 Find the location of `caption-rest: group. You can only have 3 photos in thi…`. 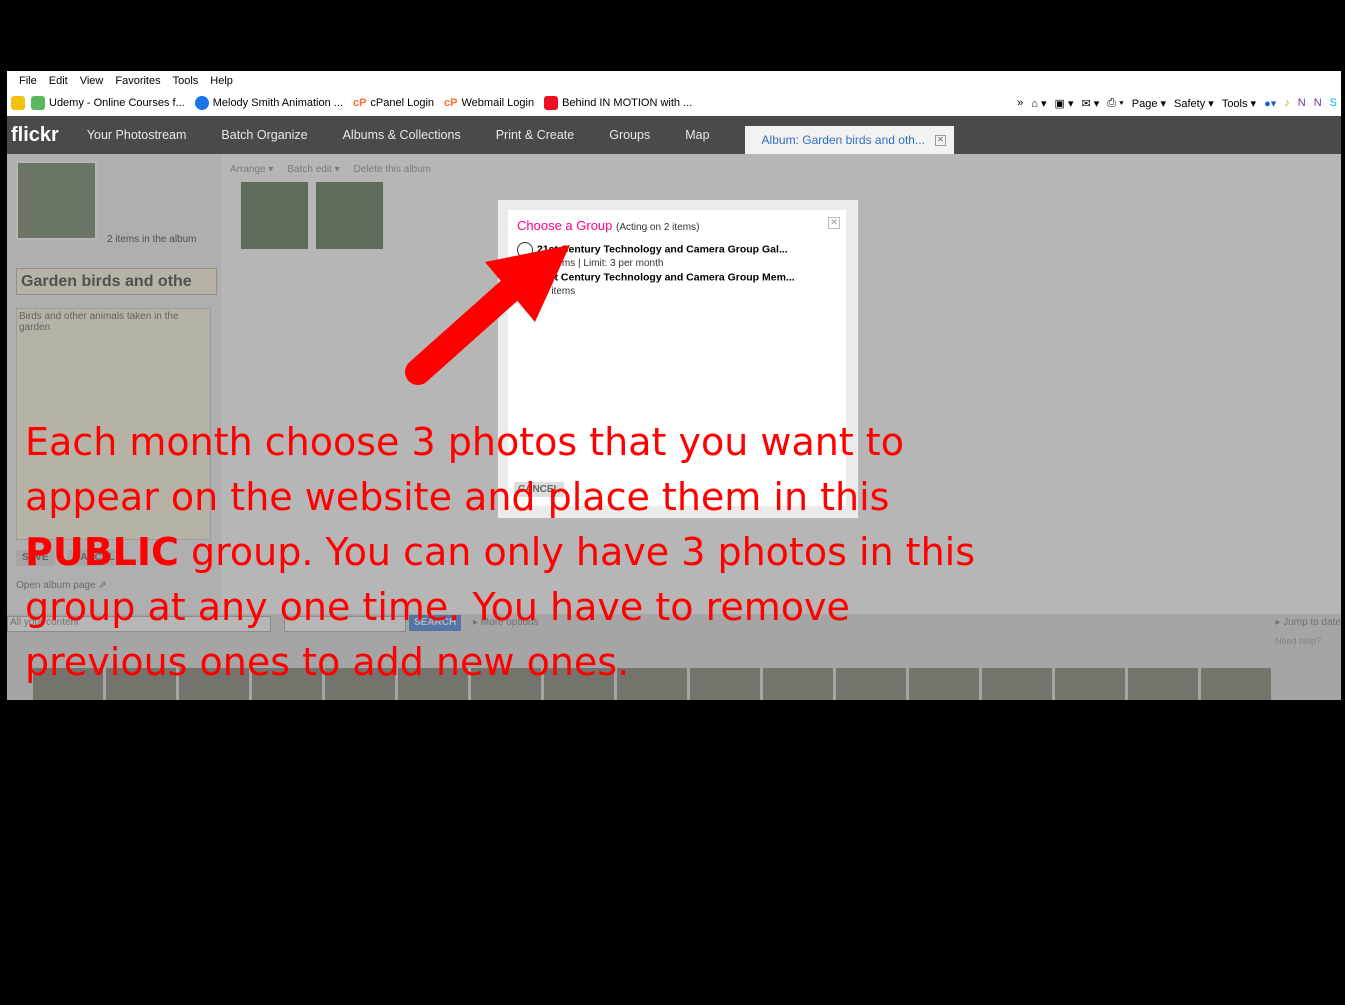

caption-rest: group. You can only have 3 photos in thi… is located at coordinates (577, 552).